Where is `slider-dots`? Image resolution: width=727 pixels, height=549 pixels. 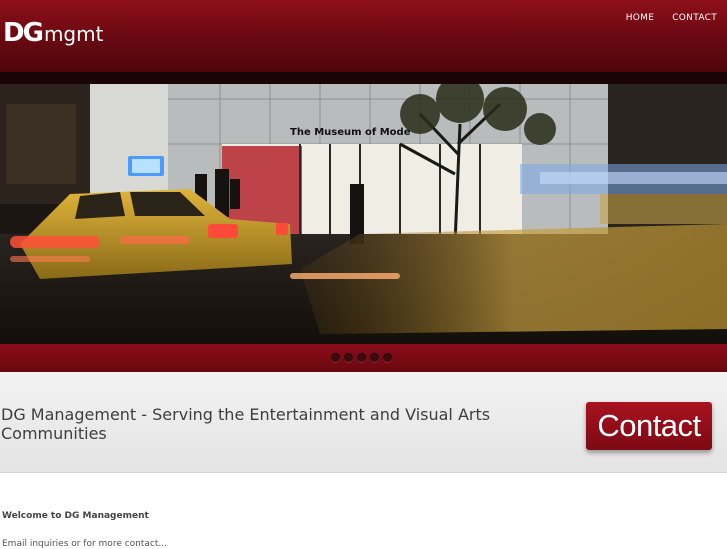 slider-dots is located at coordinates (361, 357).